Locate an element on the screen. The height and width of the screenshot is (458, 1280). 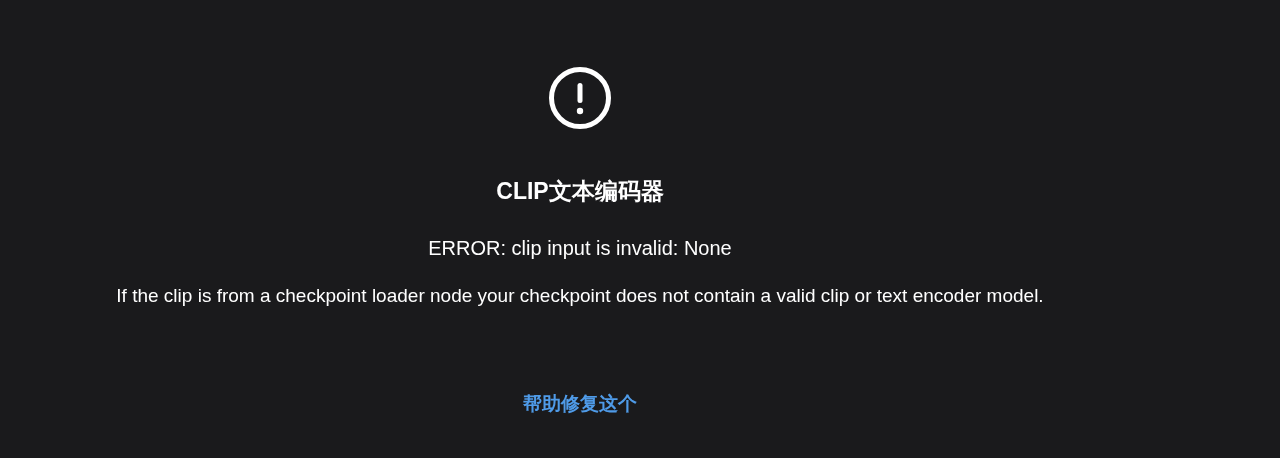
alert-icon is located at coordinates (580, 98).